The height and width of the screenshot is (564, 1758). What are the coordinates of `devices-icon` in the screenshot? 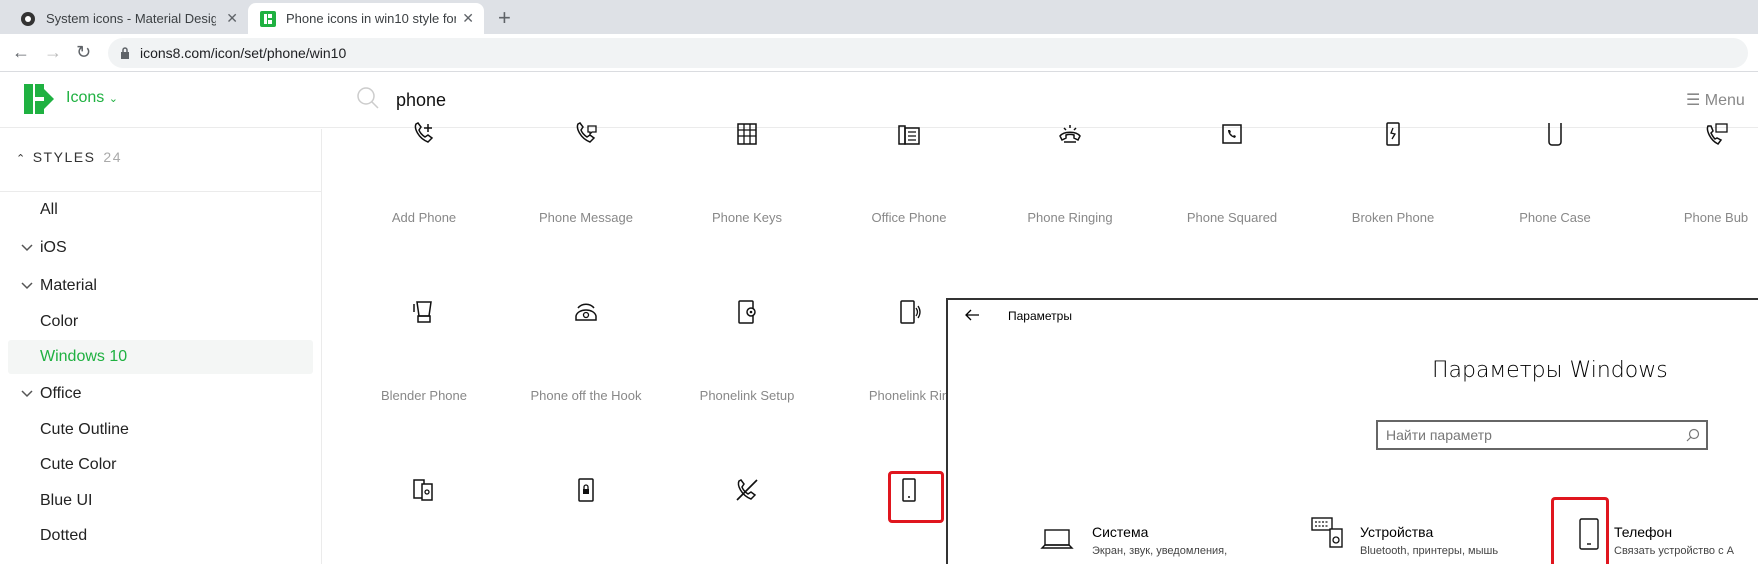 It's located at (1327, 532).